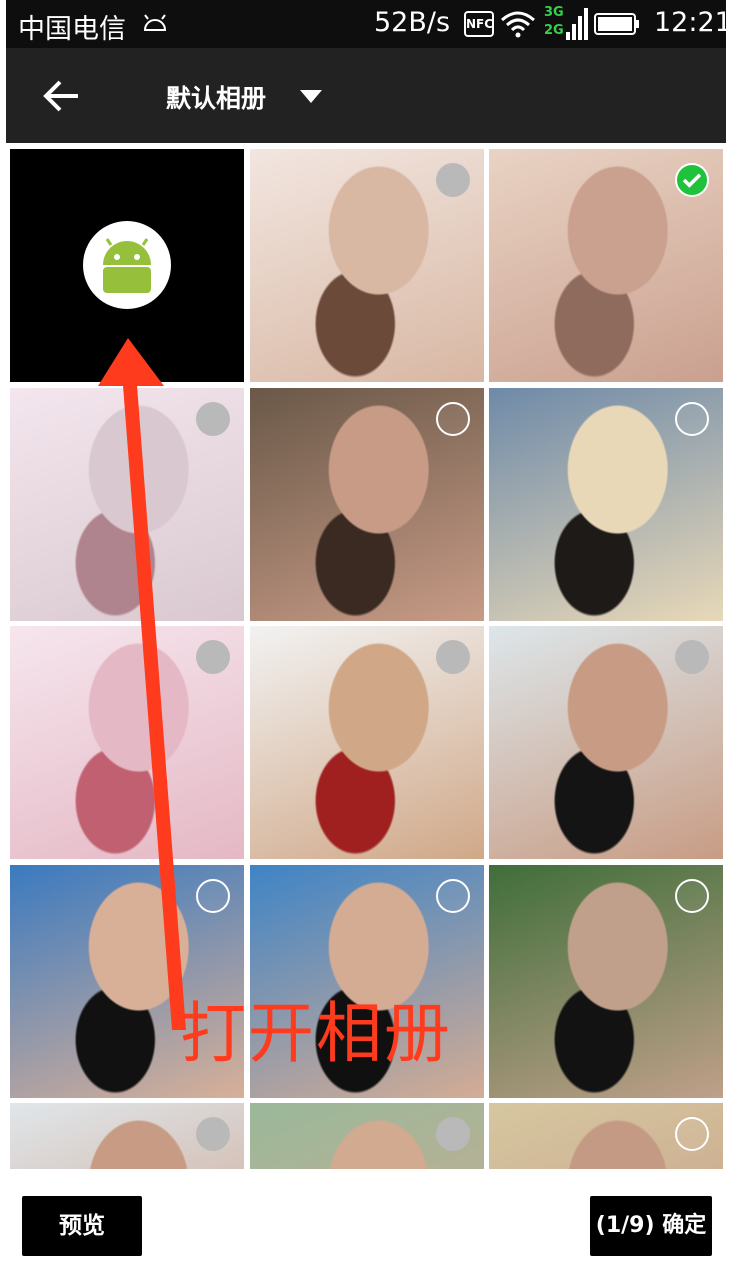  Describe the element at coordinates (366, 1224) in the screenshot. I see `bottom-bar: 预览 (1/9) 确定` at that location.